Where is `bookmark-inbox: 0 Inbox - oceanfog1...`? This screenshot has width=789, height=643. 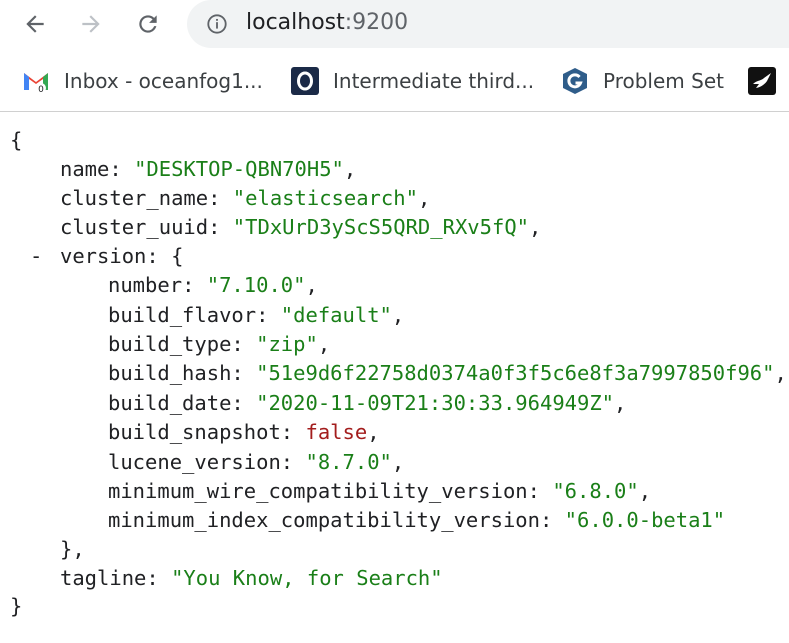
bookmark-inbox: 0 Inbox - oceanfog1... is located at coordinates (142, 81).